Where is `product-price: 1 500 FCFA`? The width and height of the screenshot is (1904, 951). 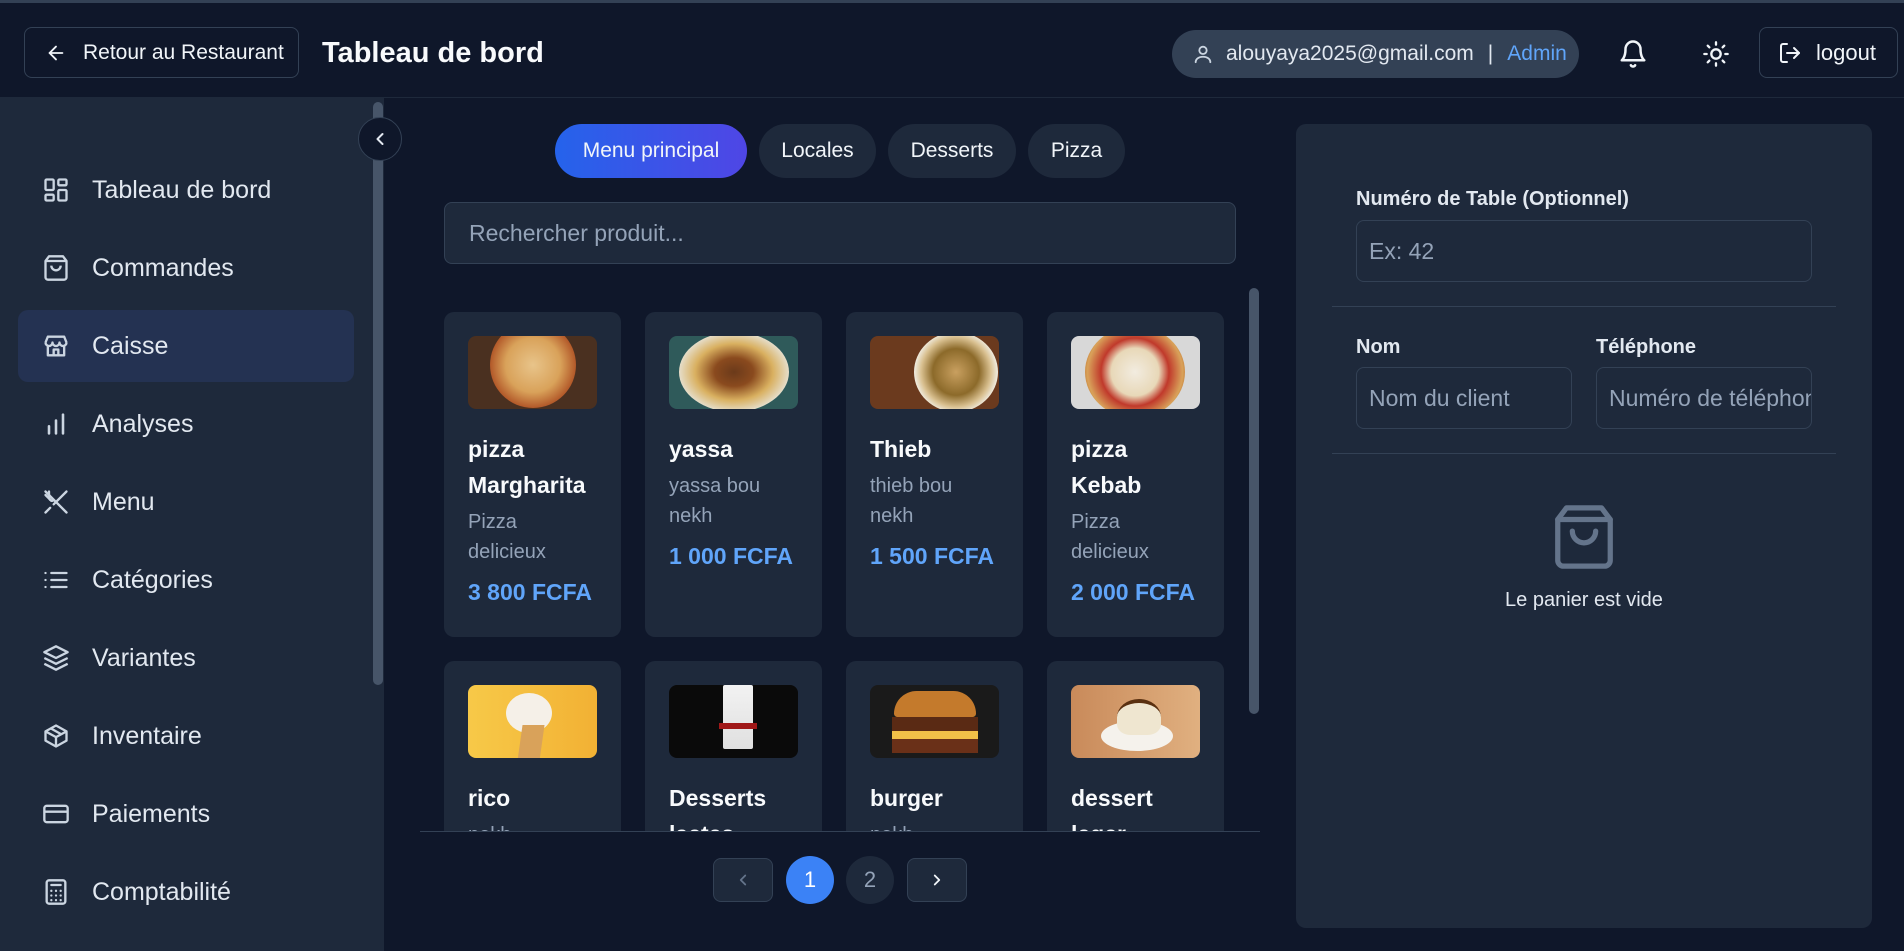
product-price: 1 500 FCFA is located at coordinates (932, 556).